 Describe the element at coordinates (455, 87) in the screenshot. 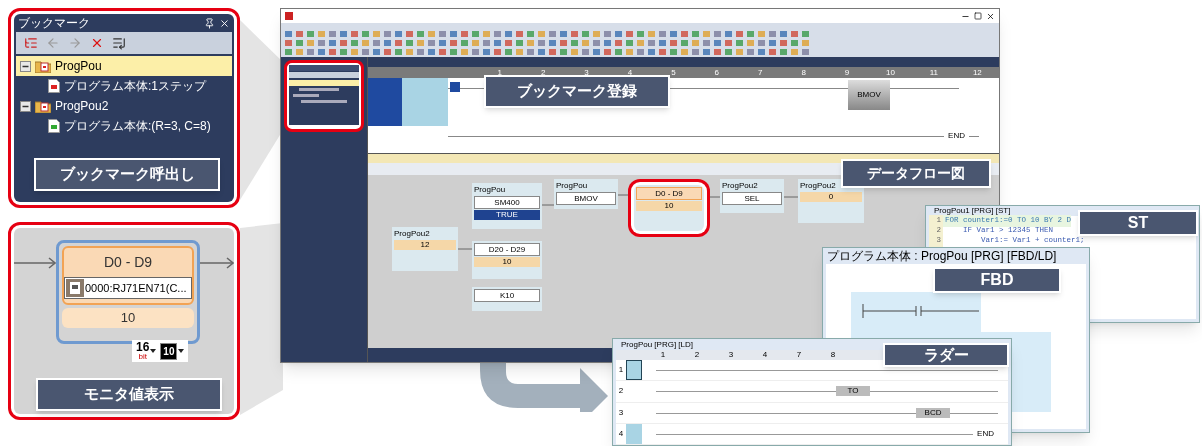

I see `contact-icon` at that location.